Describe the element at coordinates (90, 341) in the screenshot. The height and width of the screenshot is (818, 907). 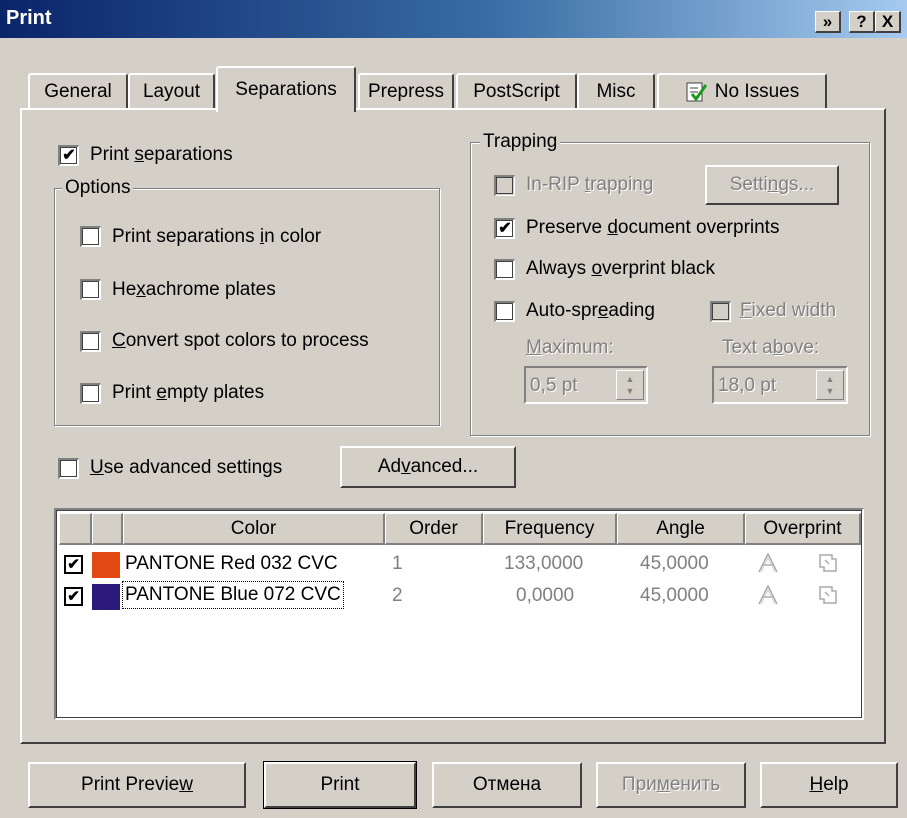
I see `convert-spot-checkbox` at that location.